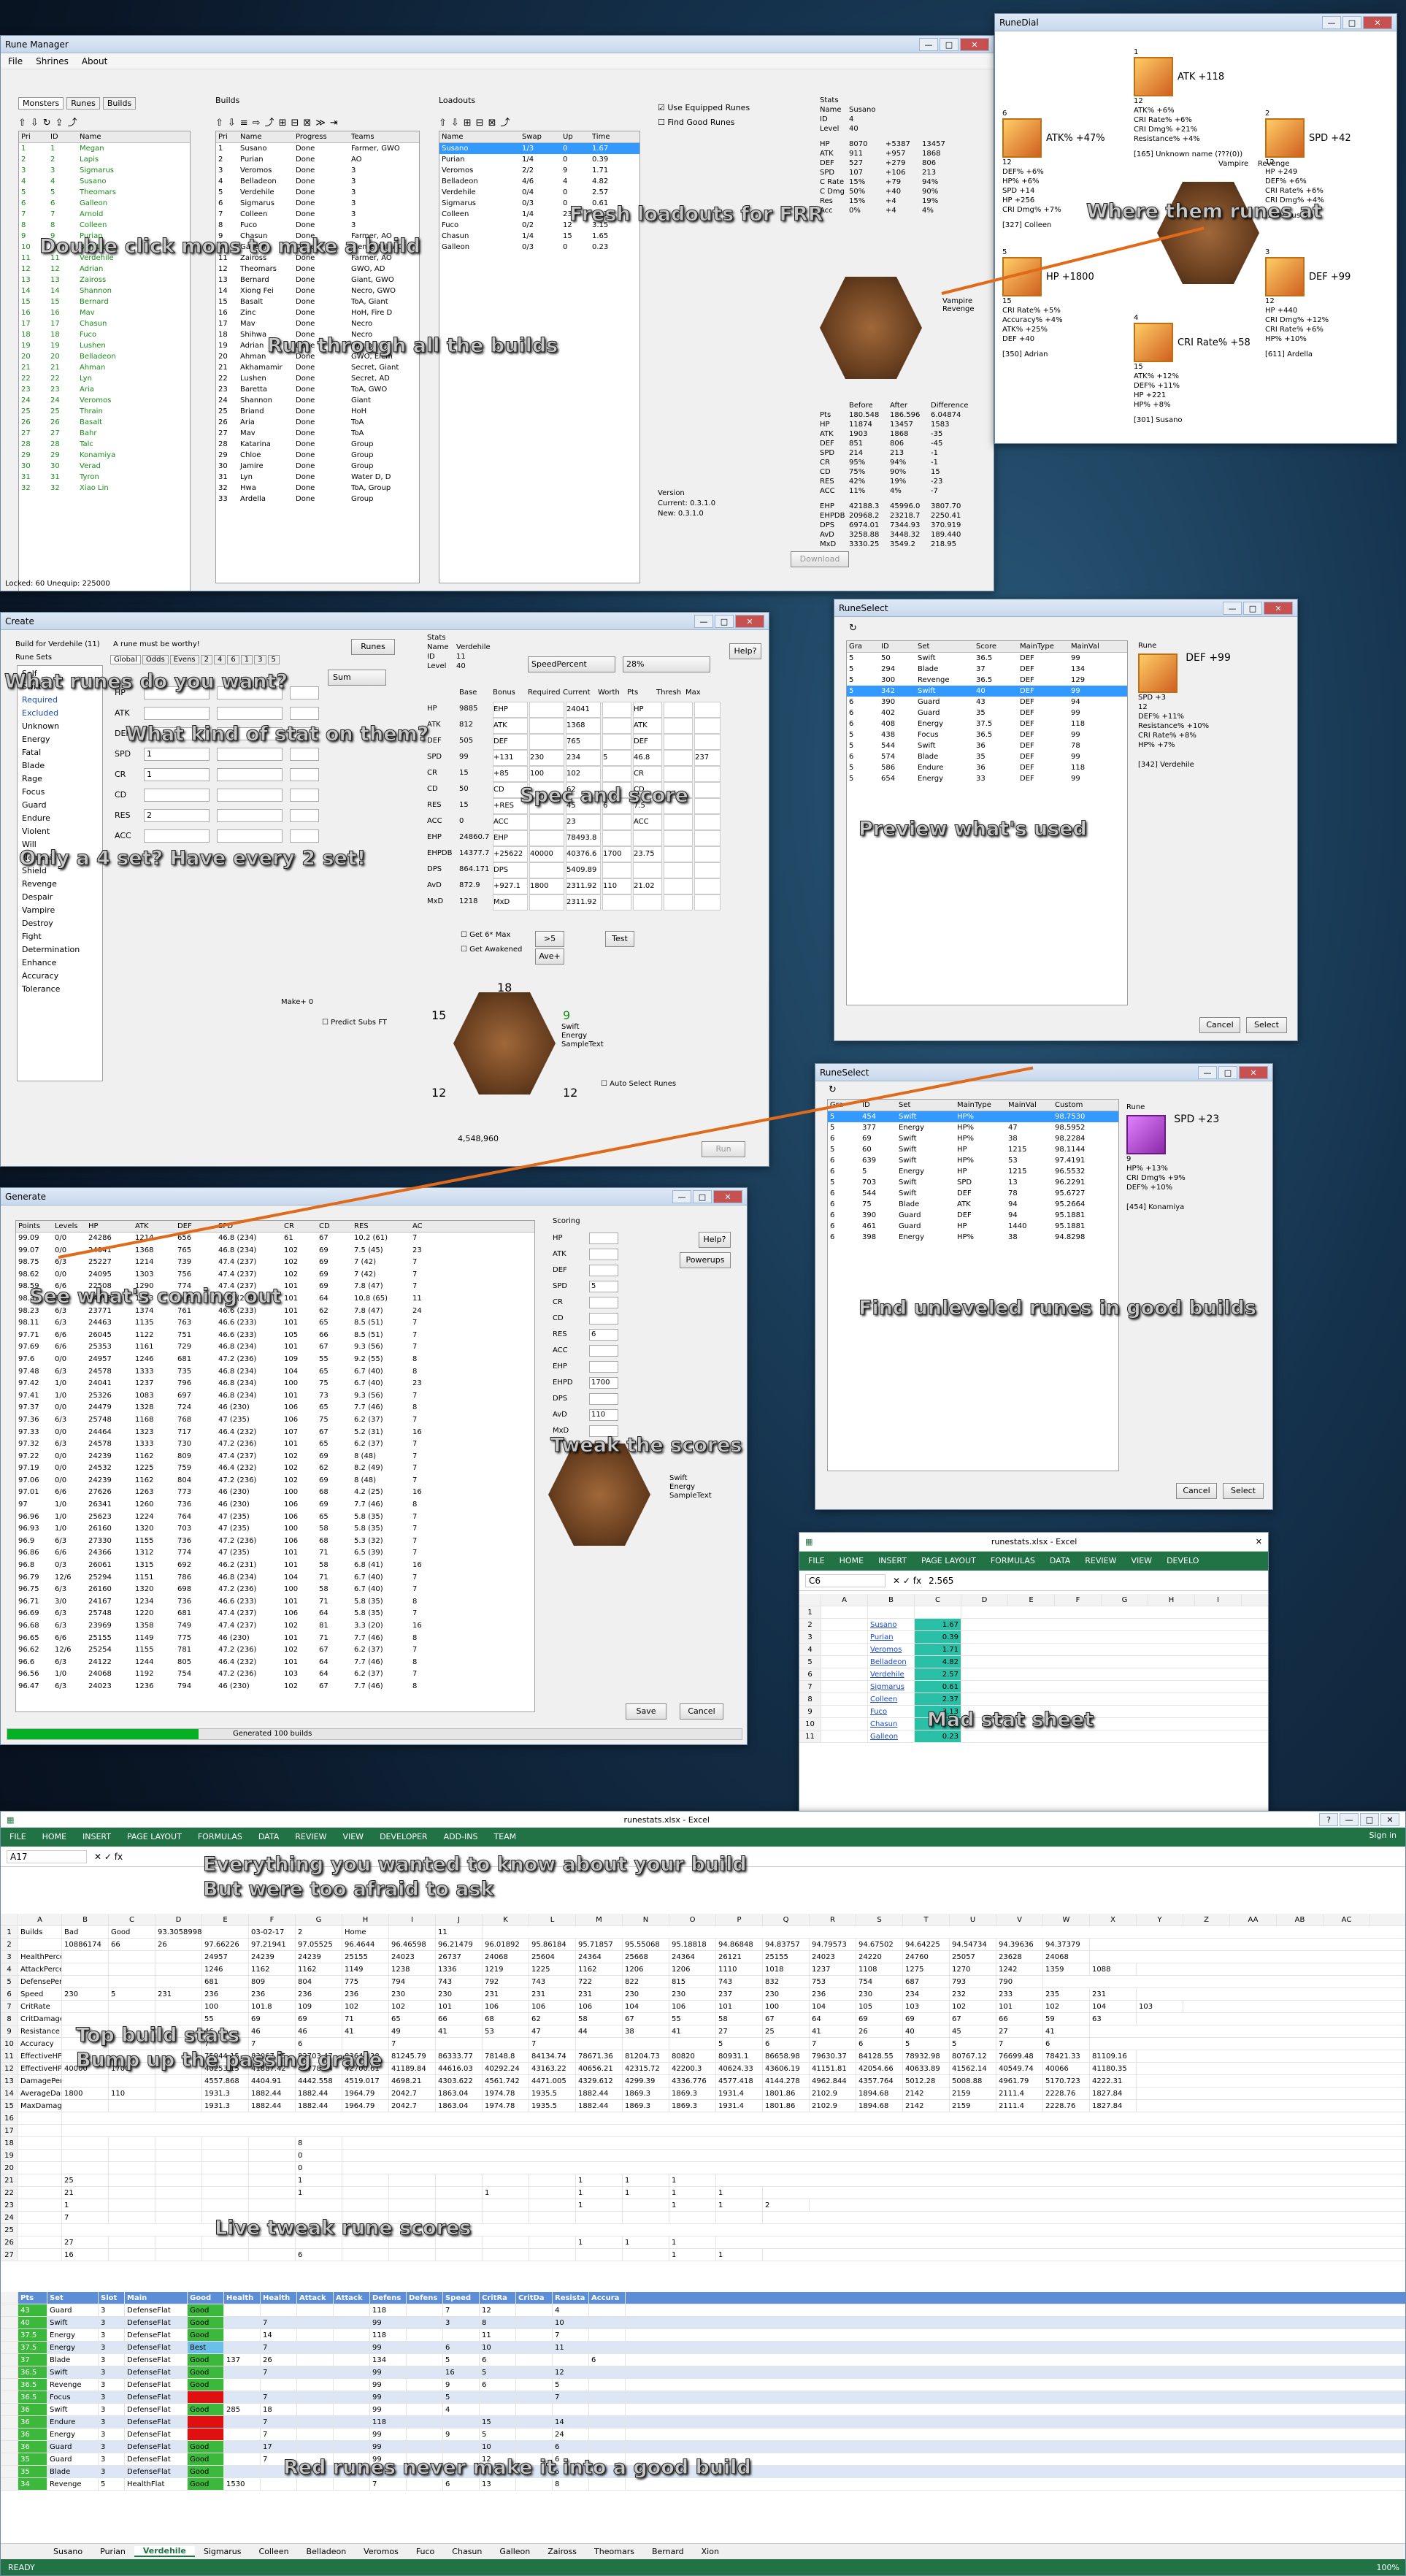 The width and height of the screenshot is (1406, 2576). I want to click on cell: 78671.36, so click(599, 2056).